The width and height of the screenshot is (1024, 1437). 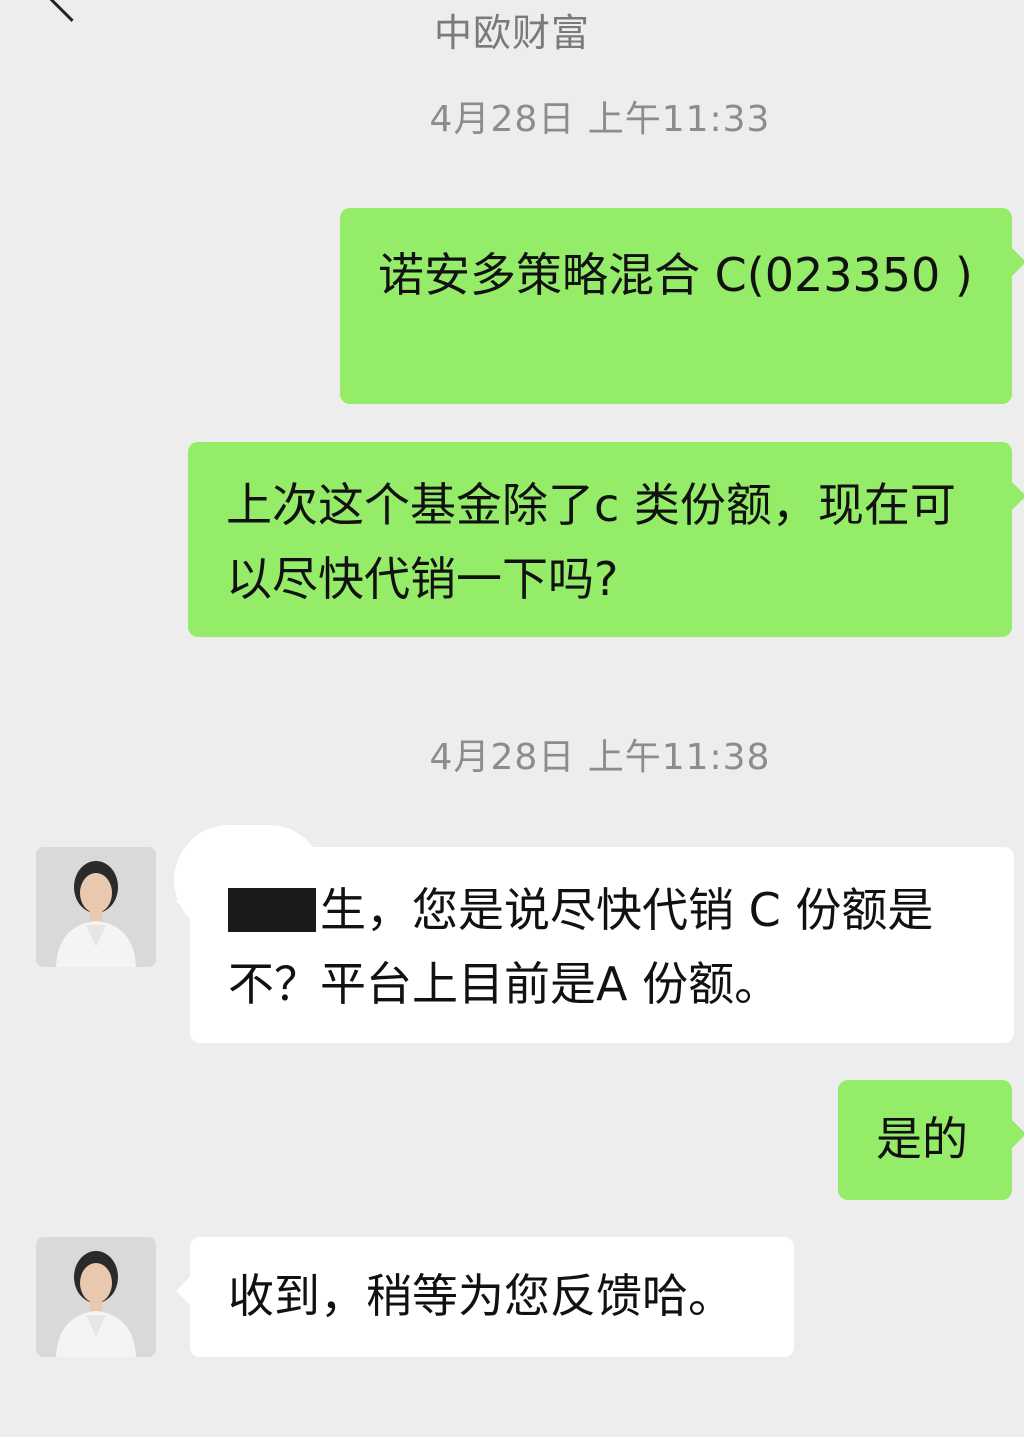 What do you see at coordinates (600, 119) in the screenshot?
I see `timestamp: 4月28日 上午11:33` at bounding box center [600, 119].